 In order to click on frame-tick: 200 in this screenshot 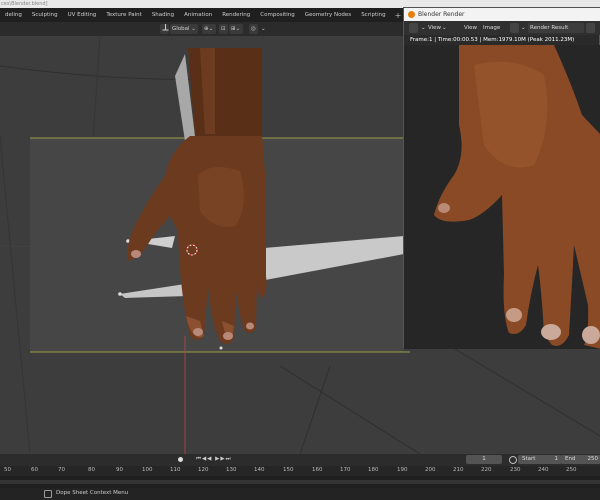, I will do `click(430, 470)`.